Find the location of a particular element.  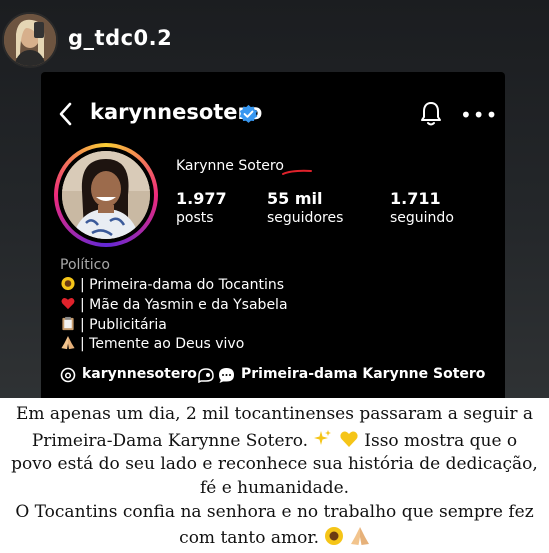

story-username: g_tdc0.2 is located at coordinates (120, 38).